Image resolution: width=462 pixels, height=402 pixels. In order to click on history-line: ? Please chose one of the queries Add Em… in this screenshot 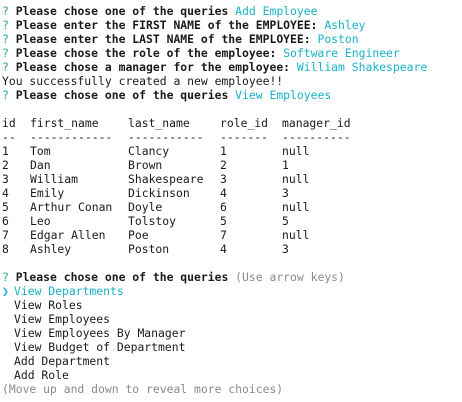, I will do `click(232, 11)`.